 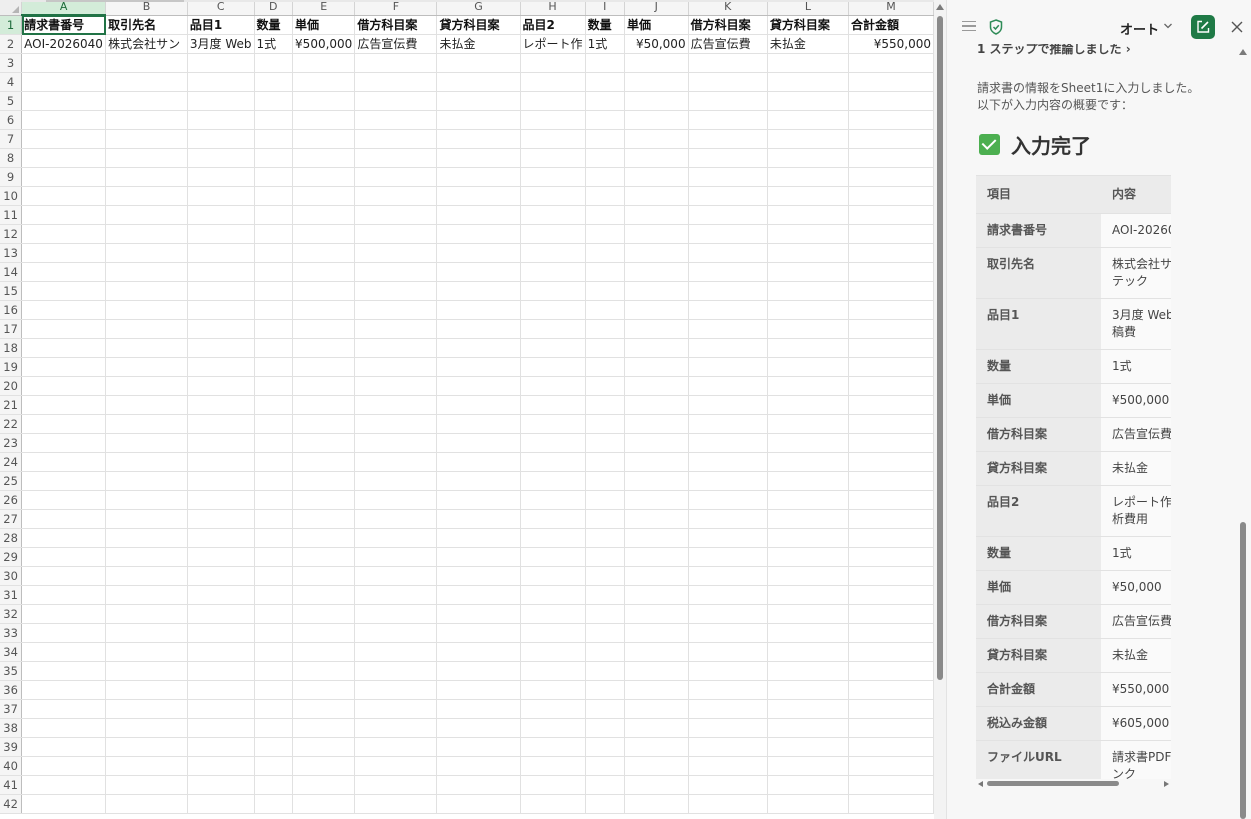 What do you see at coordinates (11, 462) in the screenshot?
I see `row-header: 24` at bounding box center [11, 462].